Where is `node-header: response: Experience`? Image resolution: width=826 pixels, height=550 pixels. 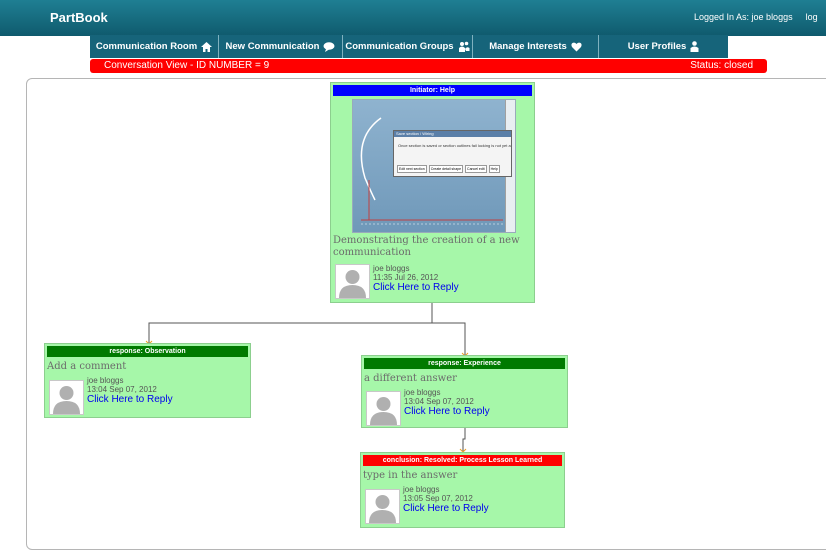 node-header: response: Experience is located at coordinates (464, 363).